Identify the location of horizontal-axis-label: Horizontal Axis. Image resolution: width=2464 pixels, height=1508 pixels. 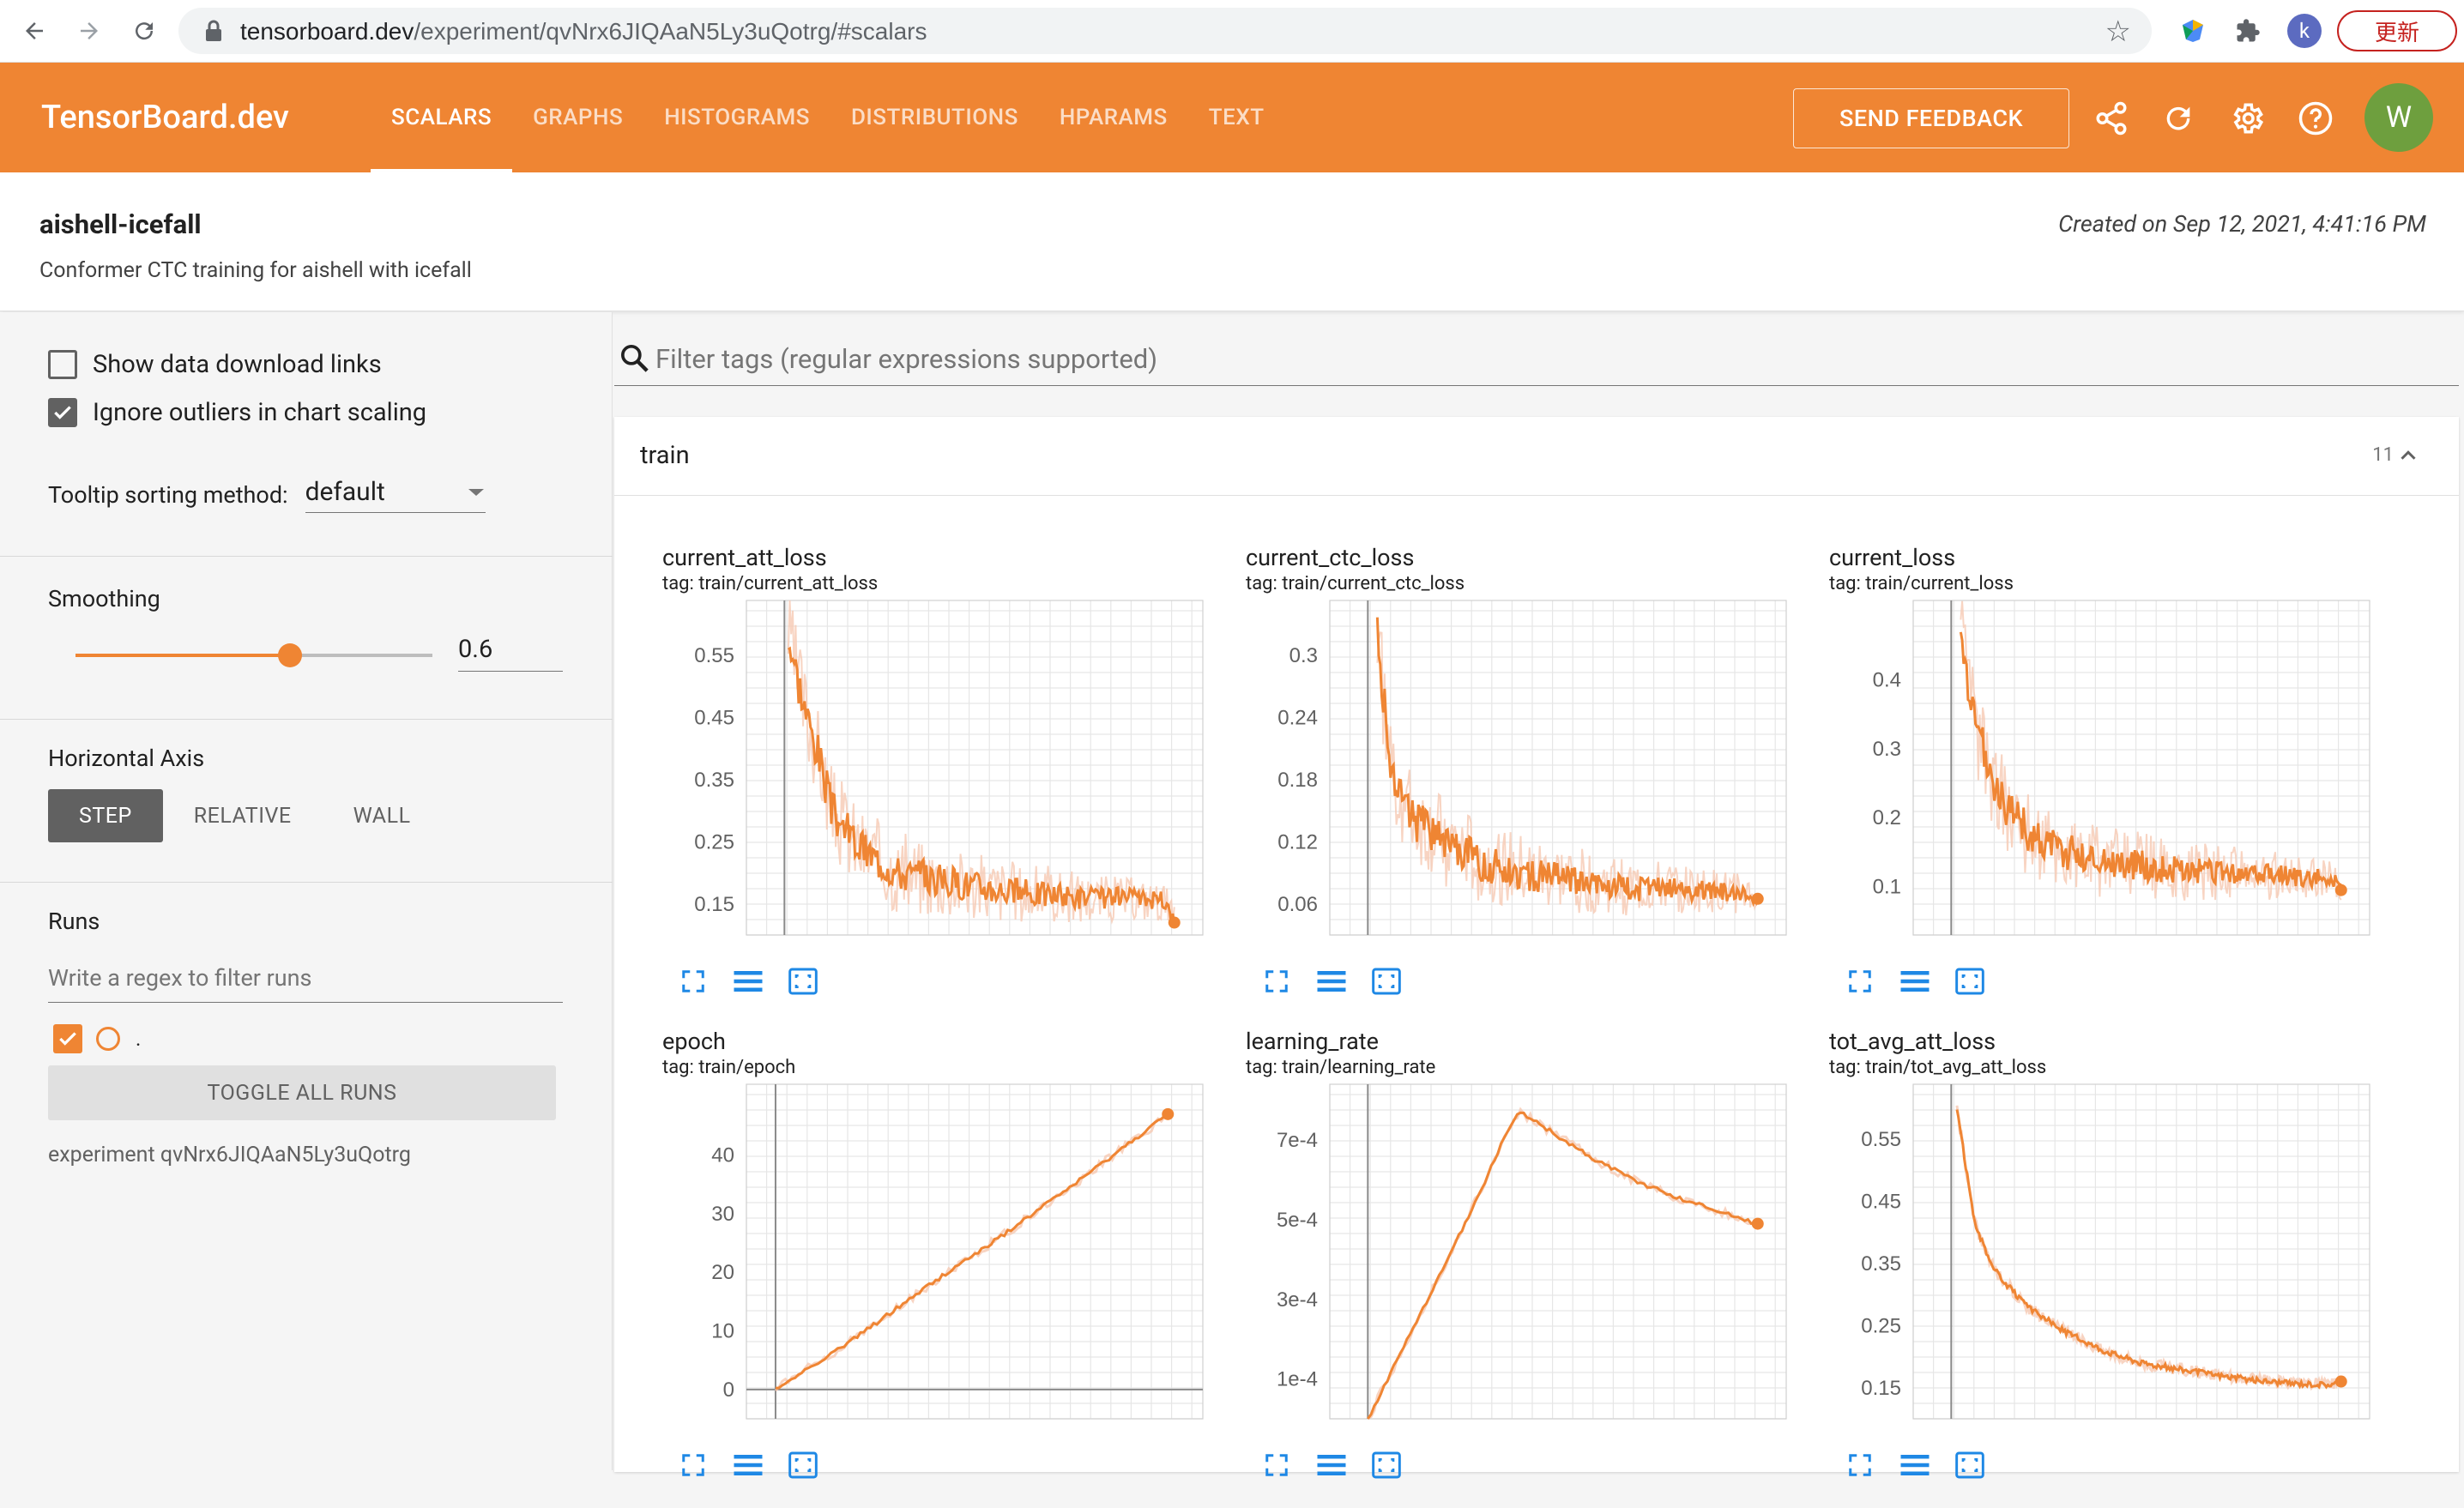
(126, 758).